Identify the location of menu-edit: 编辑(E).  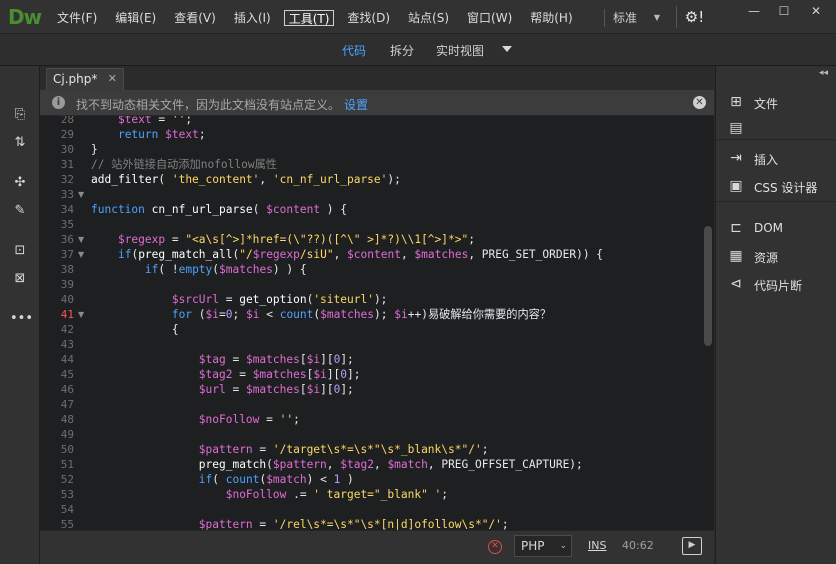
(135, 18).